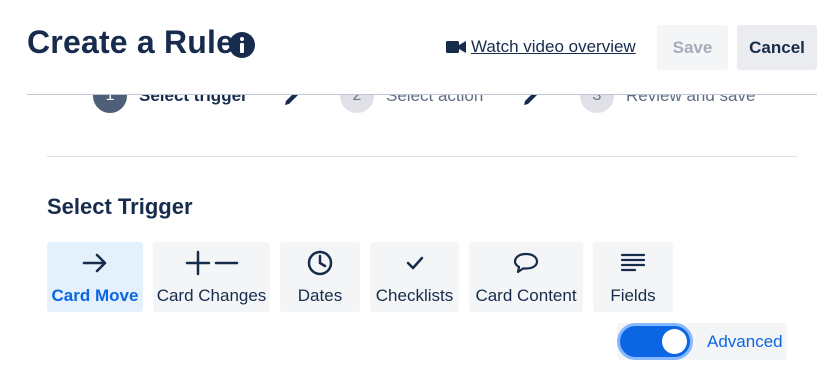 The height and width of the screenshot is (368, 817). I want to click on watch-video-label: Watch video overview, so click(553, 46).